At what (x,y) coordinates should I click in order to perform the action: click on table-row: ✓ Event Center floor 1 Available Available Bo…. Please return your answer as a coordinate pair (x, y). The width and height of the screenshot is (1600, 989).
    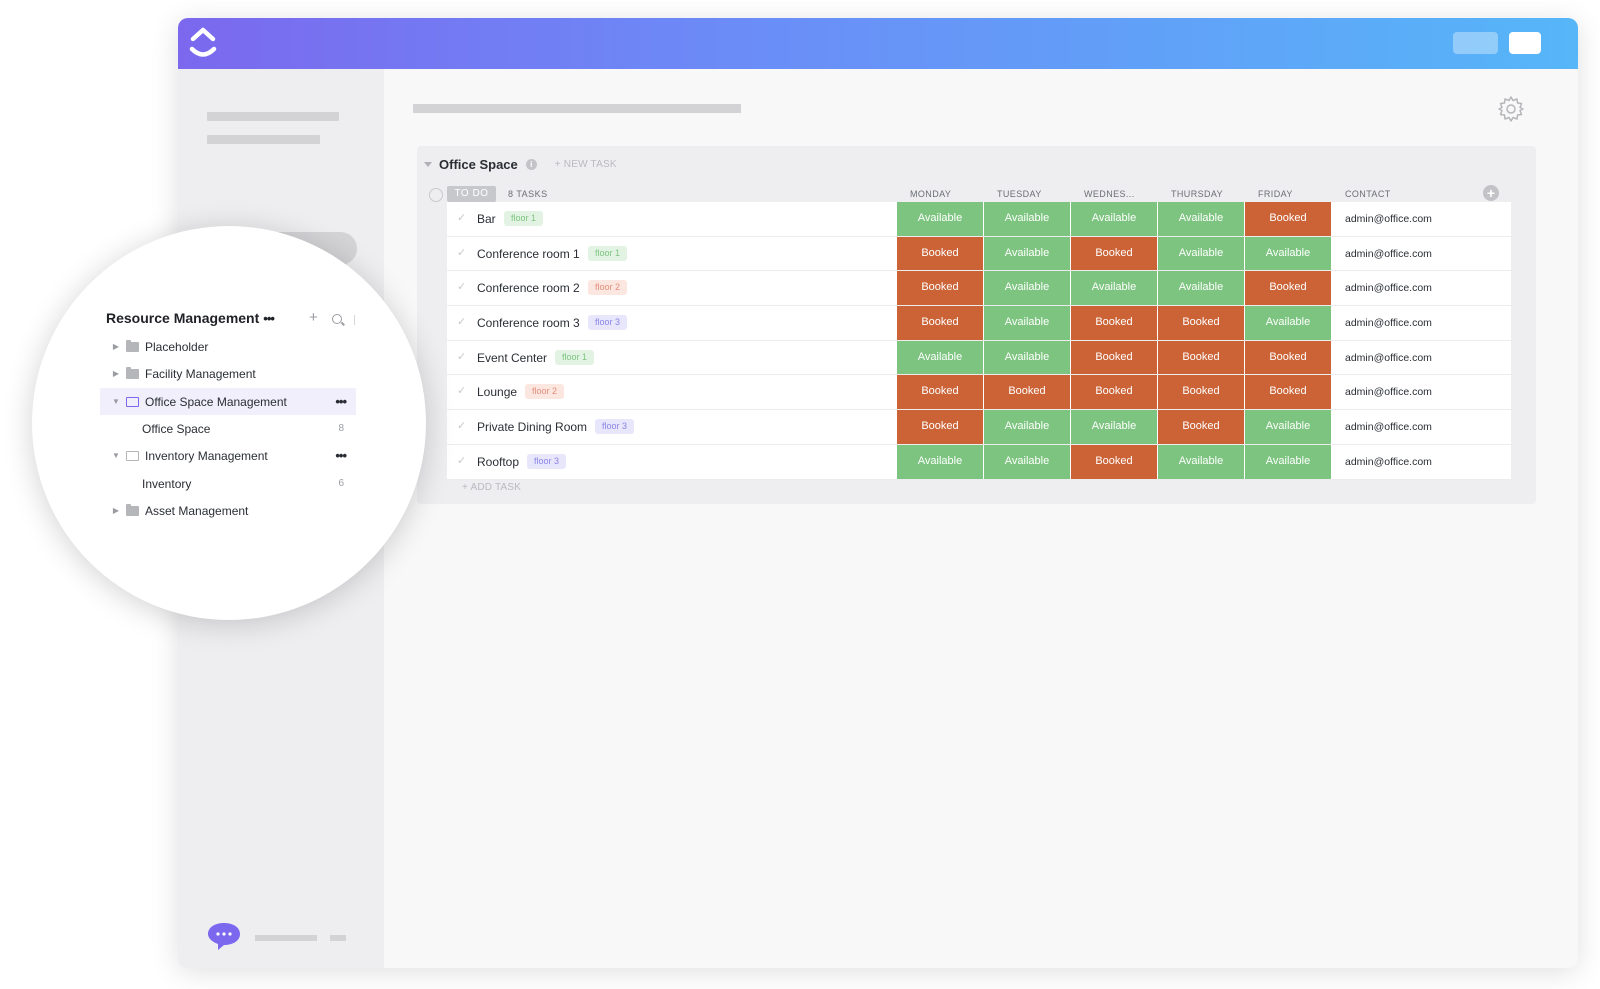
    Looking at the image, I should click on (979, 358).